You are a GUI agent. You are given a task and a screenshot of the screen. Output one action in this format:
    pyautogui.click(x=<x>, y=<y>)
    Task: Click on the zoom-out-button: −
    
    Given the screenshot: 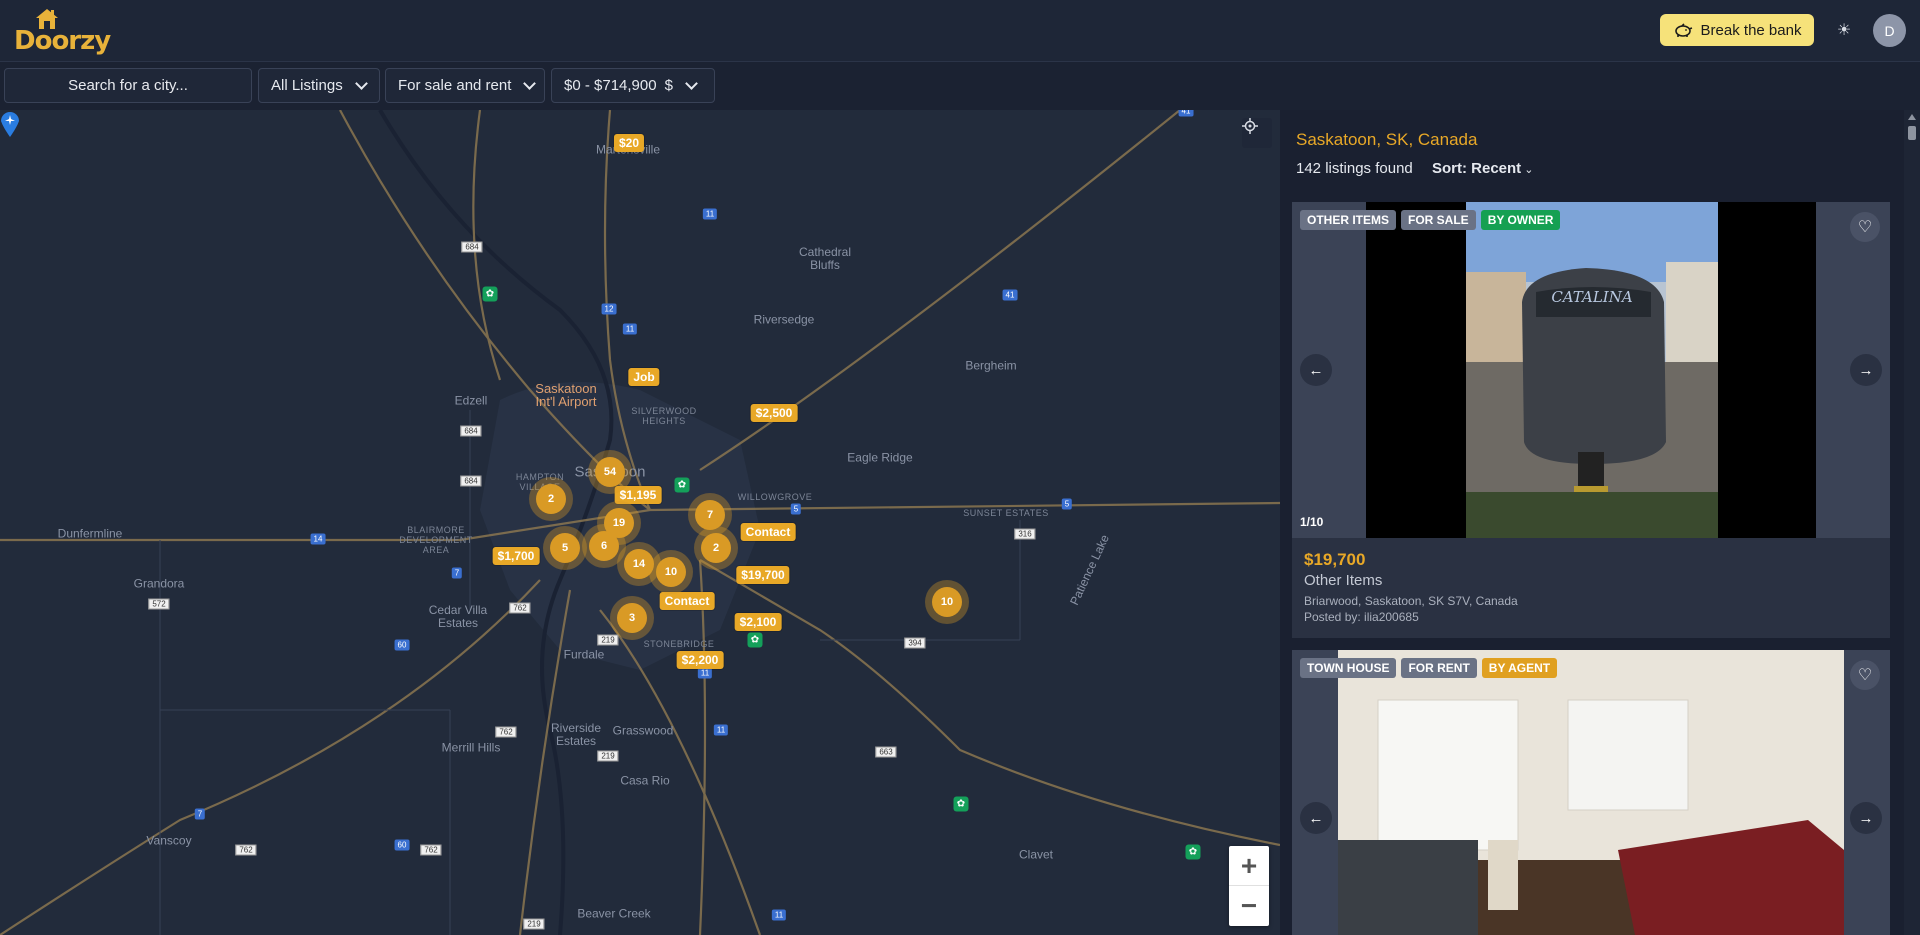 What is the action you would take?
    pyautogui.click(x=1249, y=906)
    